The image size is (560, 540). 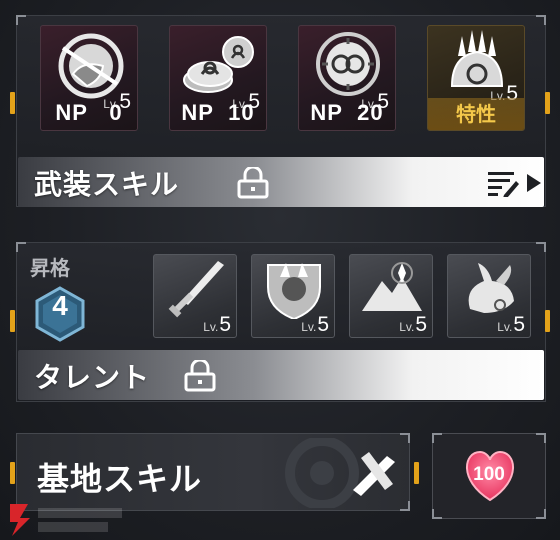 I want to click on np-cost-label: NP 10, so click(x=218, y=112).